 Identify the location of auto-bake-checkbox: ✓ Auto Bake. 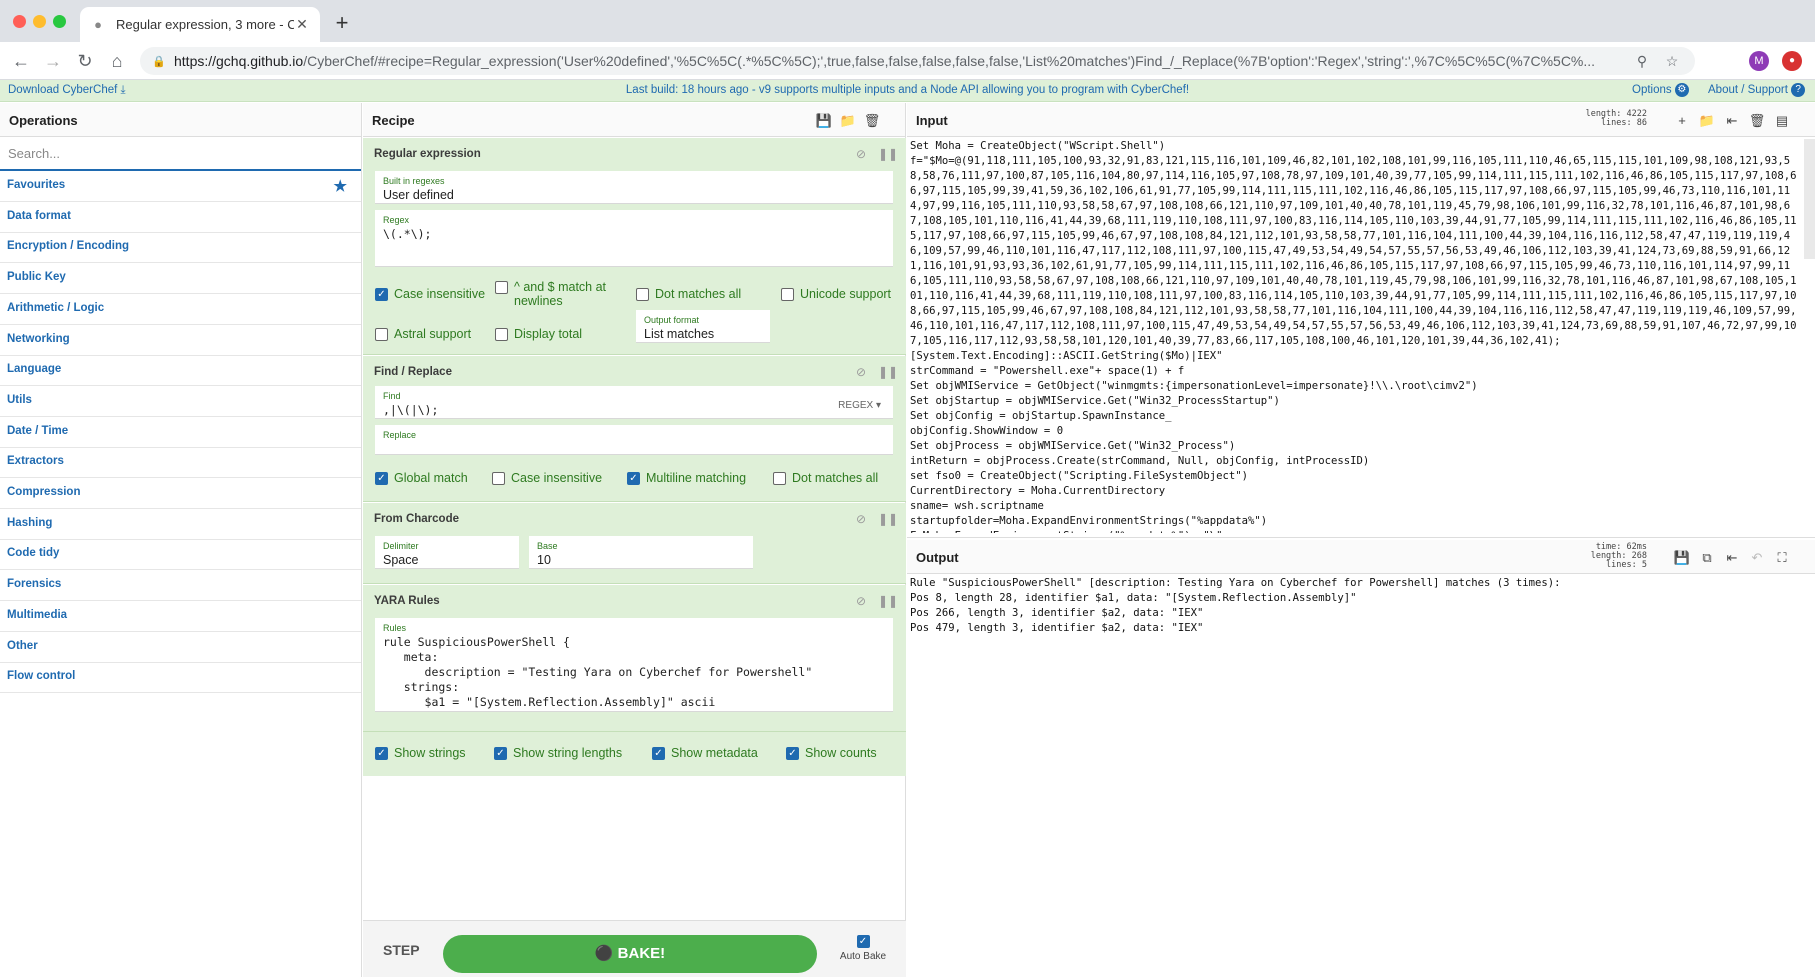
(863, 948).